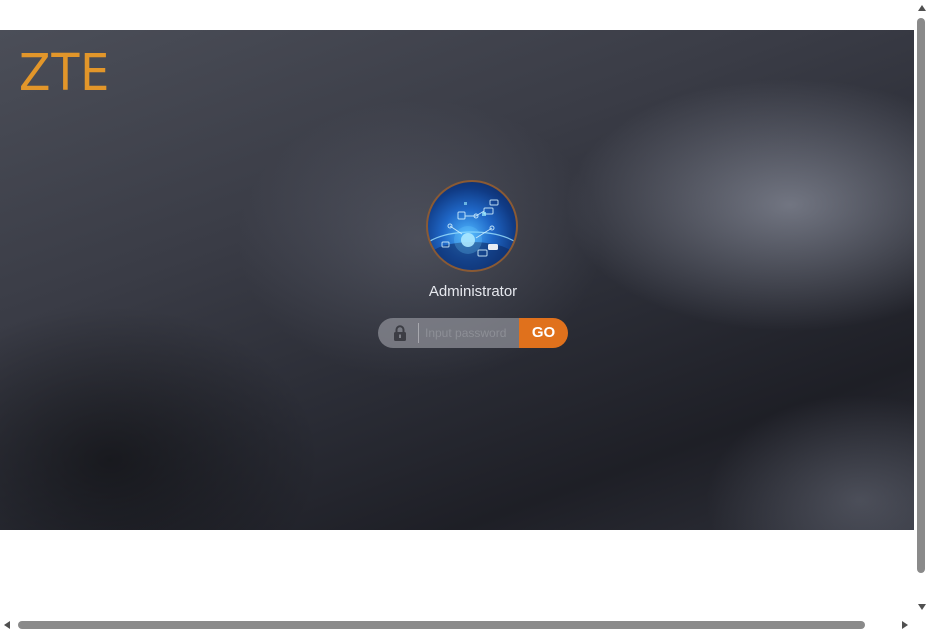  I want to click on vertical-scrollbar, so click(921, 308).